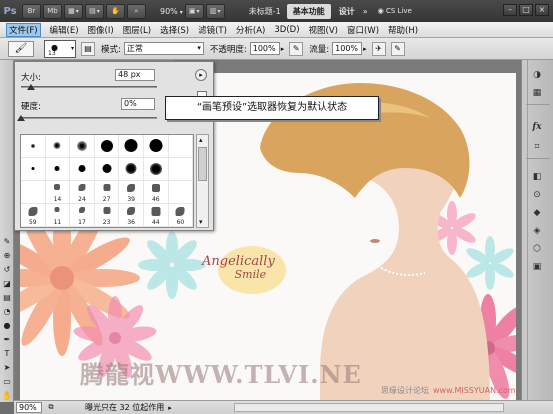 The height and width of the screenshot is (414, 553). Describe the element at coordinates (378, 48) in the screenshot. I see `airbrush-icon: ✈` at that location.